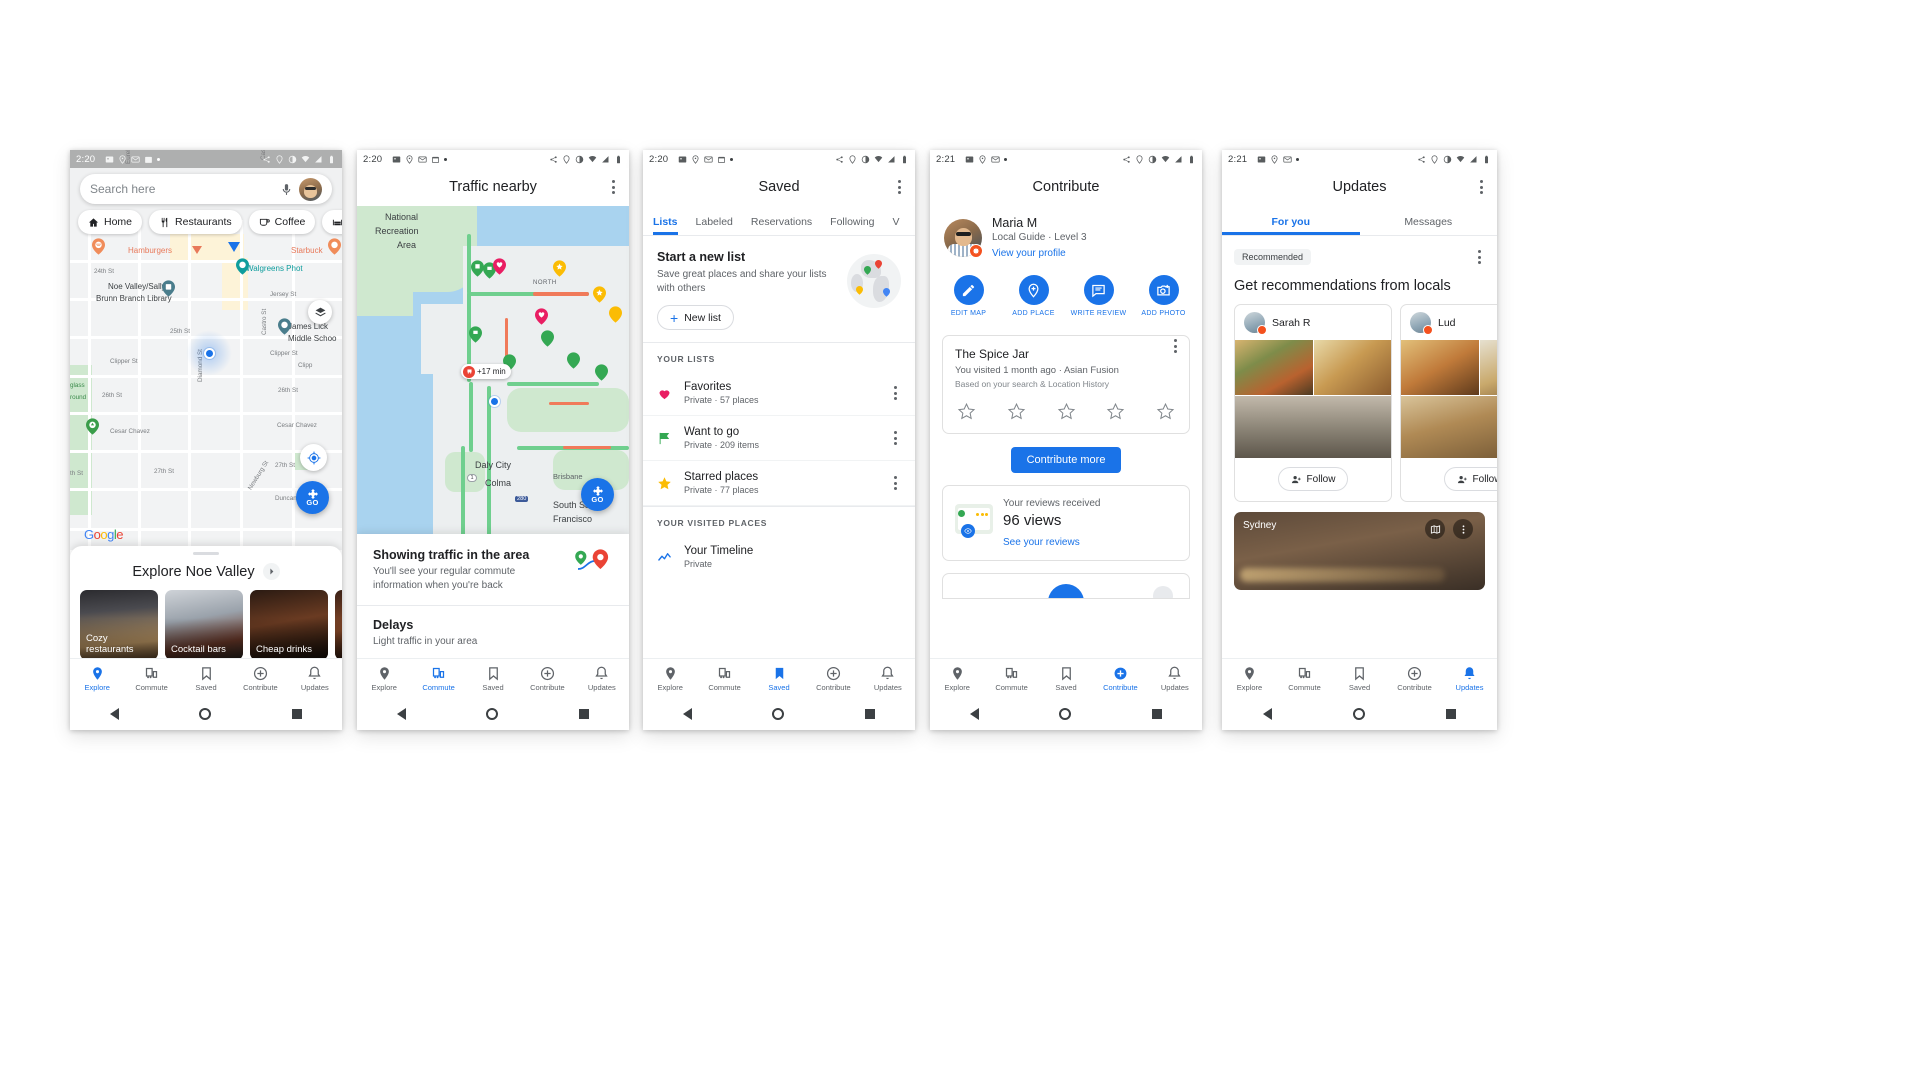 The width and height of the screenshot is (1920, 1080). What do you see at coordinates (312, 497) in the screenshot?
I see `go-button: GO` at bounding box center [312, 497].